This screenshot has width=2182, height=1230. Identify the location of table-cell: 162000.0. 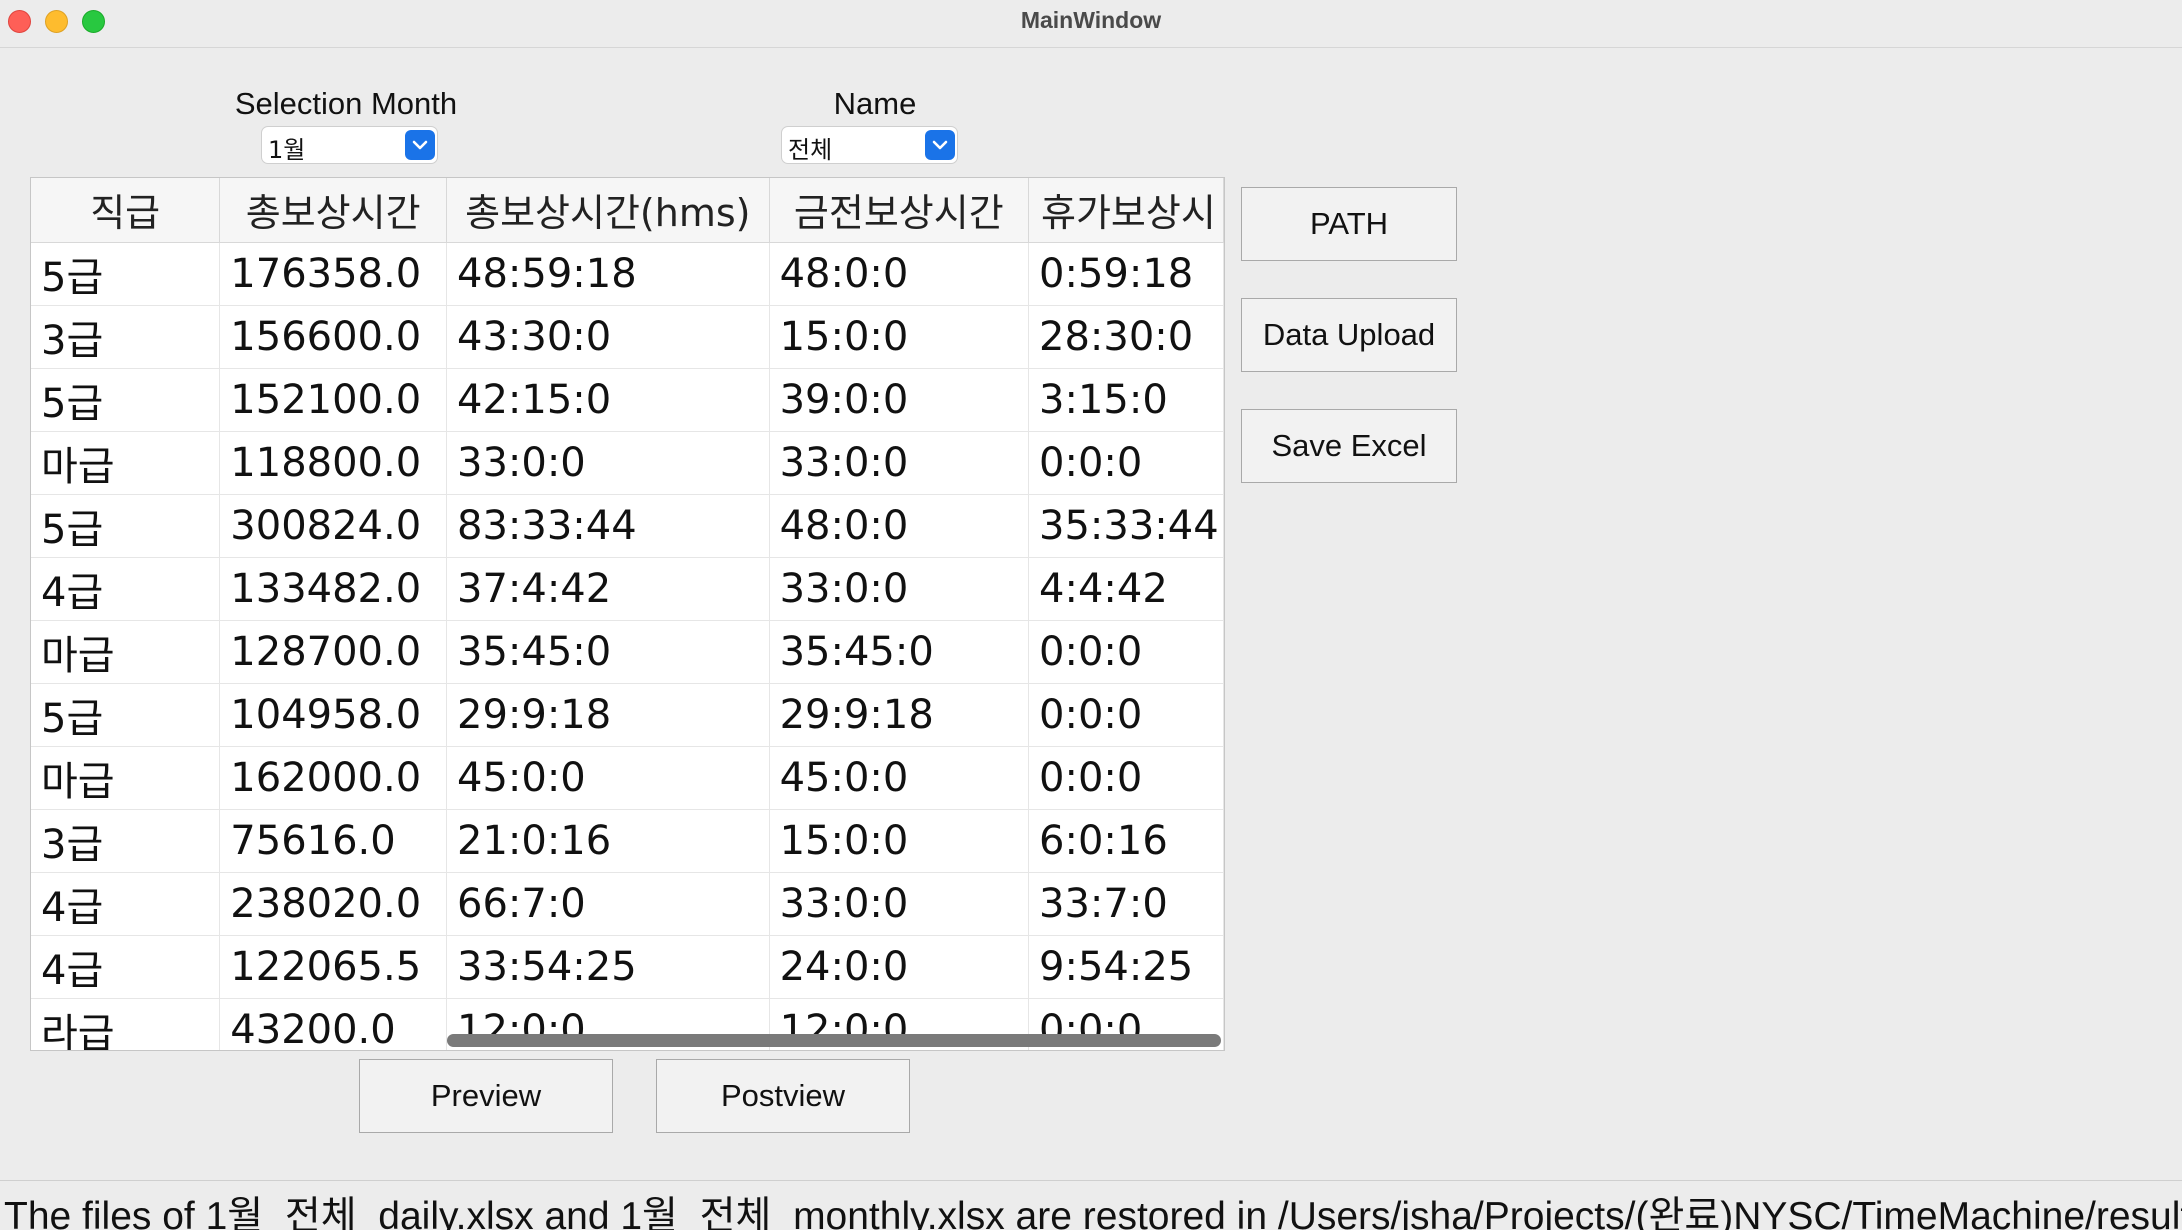
(333, 778).